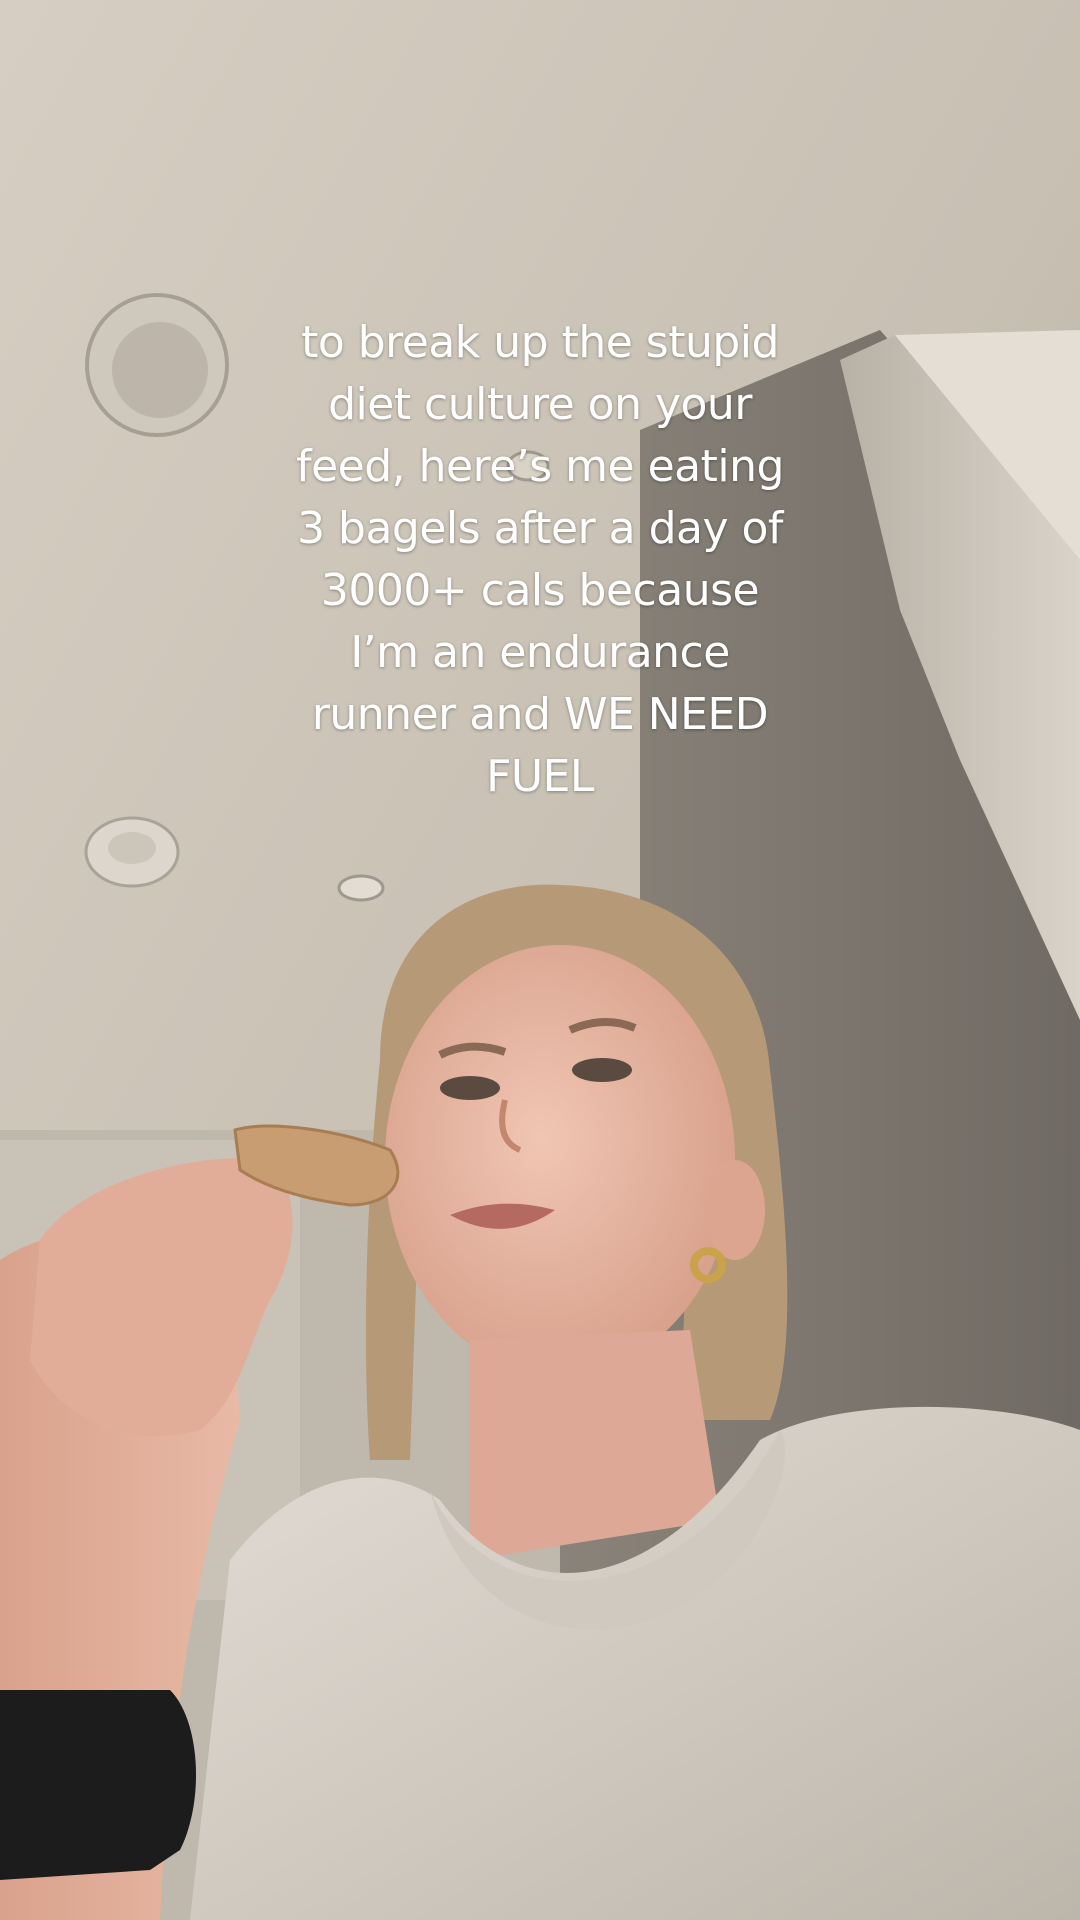 The width and height of the screenshot is (1080, 1920). I want to click on caption-line: to break up the stupid, so click(540, 342).